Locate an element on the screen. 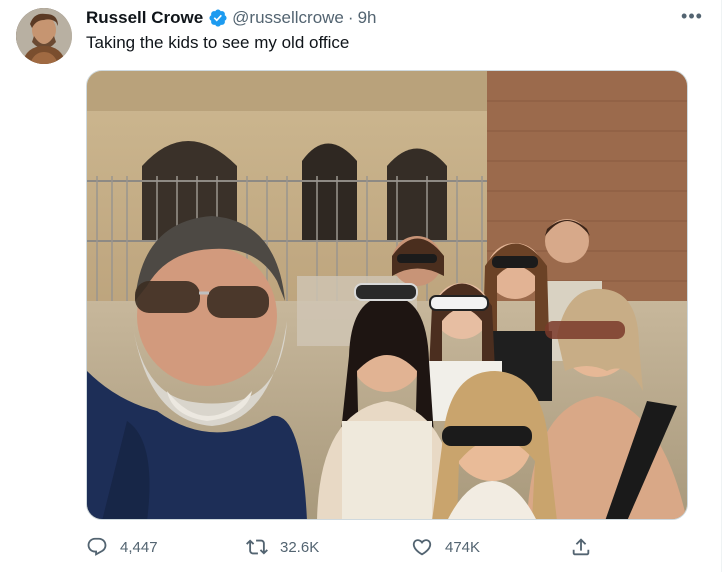  retweet-button: 32.6K is located at coordinates (282, 547).